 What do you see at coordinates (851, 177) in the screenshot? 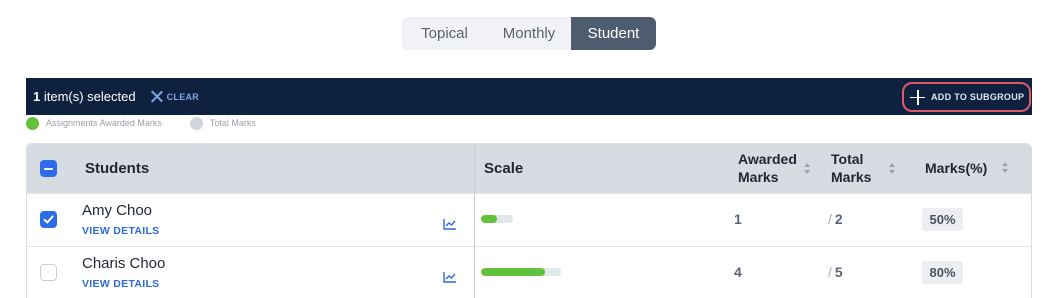
I see `header-total-line2: Marks` at bounding box center [851, 177].